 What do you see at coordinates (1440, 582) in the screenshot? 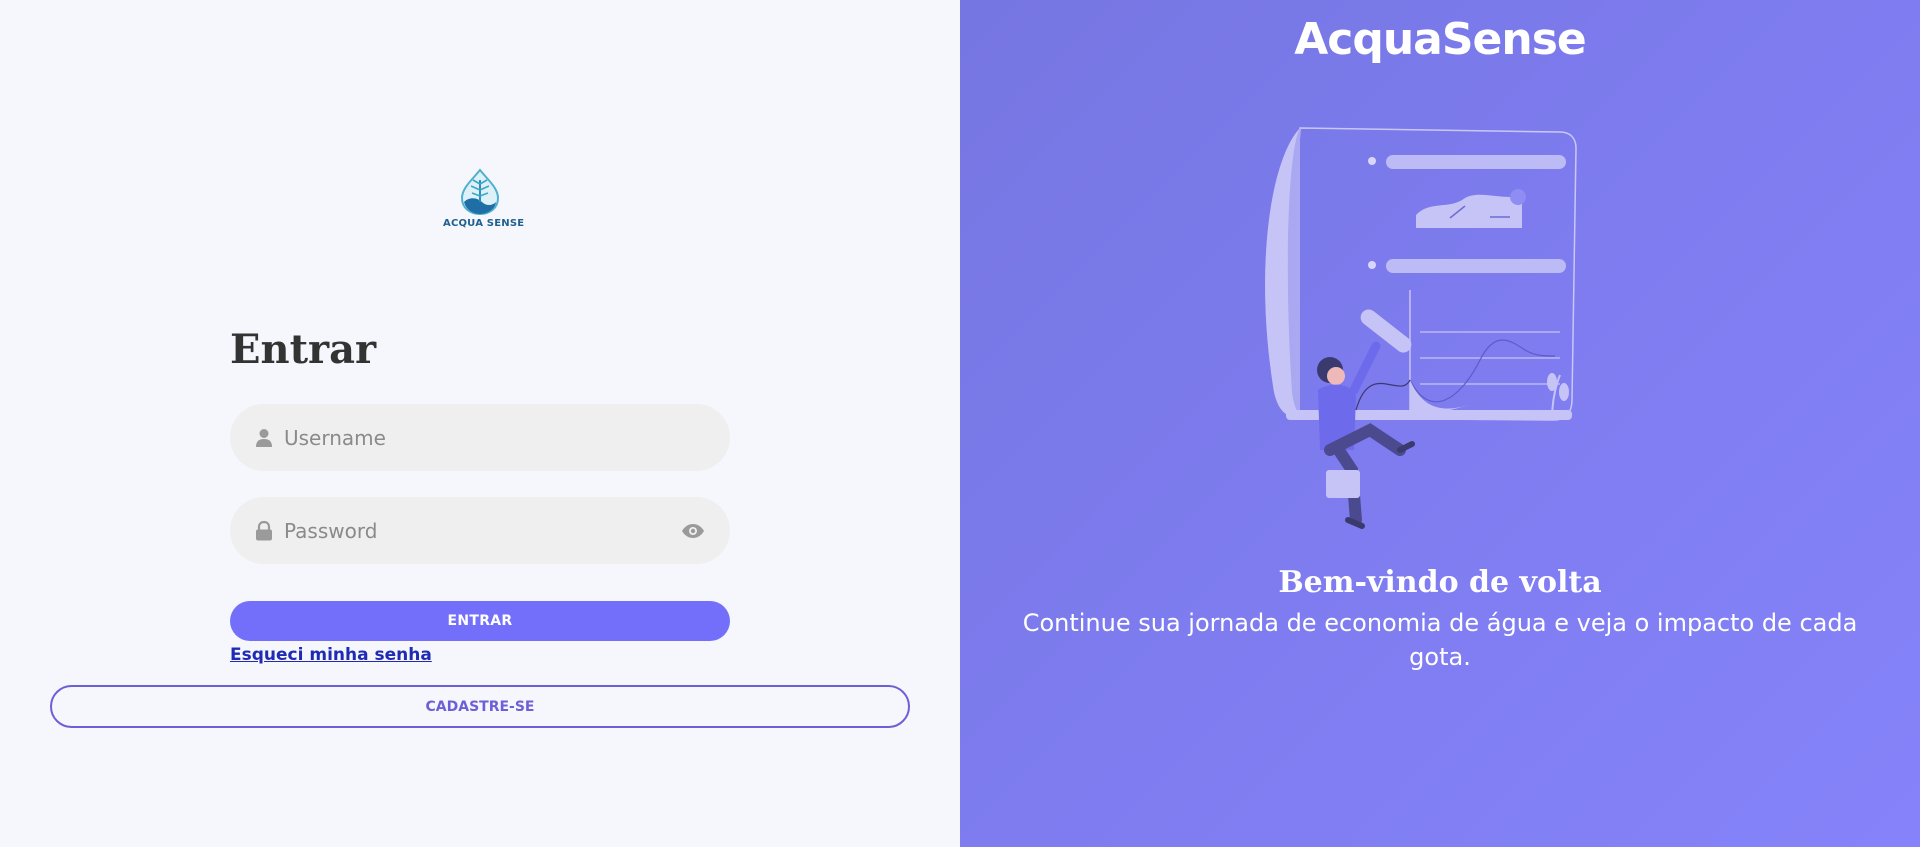
I see `welcome-heading: Bem-vindo de volta` at bounding box center [1440, 582].